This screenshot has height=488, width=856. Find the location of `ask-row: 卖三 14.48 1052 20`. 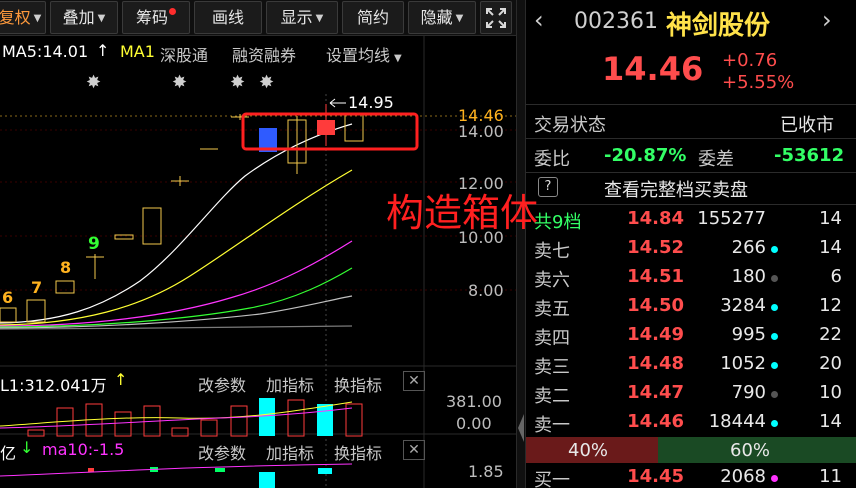

ask-row: 卖三 14.48 1052 20 is located at coordinates (691, 365).